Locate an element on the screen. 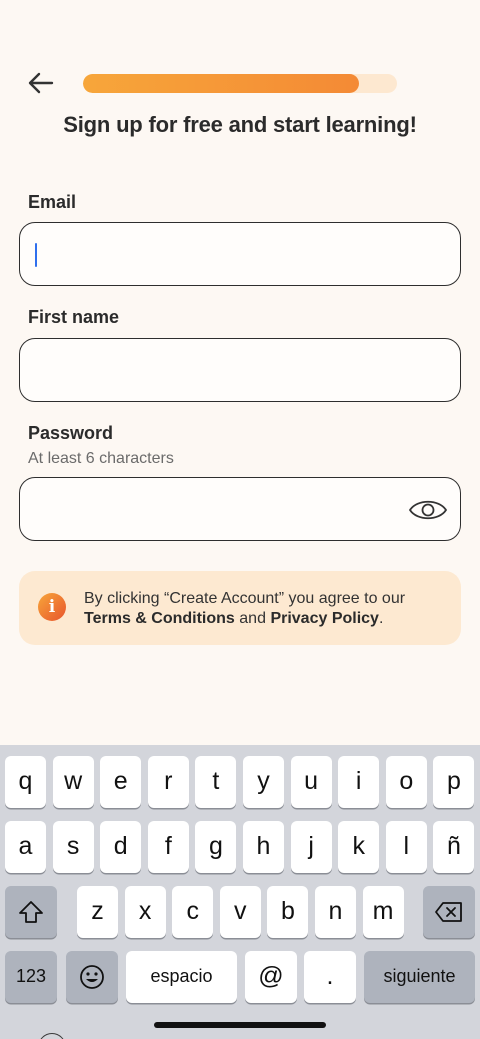 This screenshot has width=480, height=1039. privacy-link: Privacy Policy is located at coordinates (324, 618).